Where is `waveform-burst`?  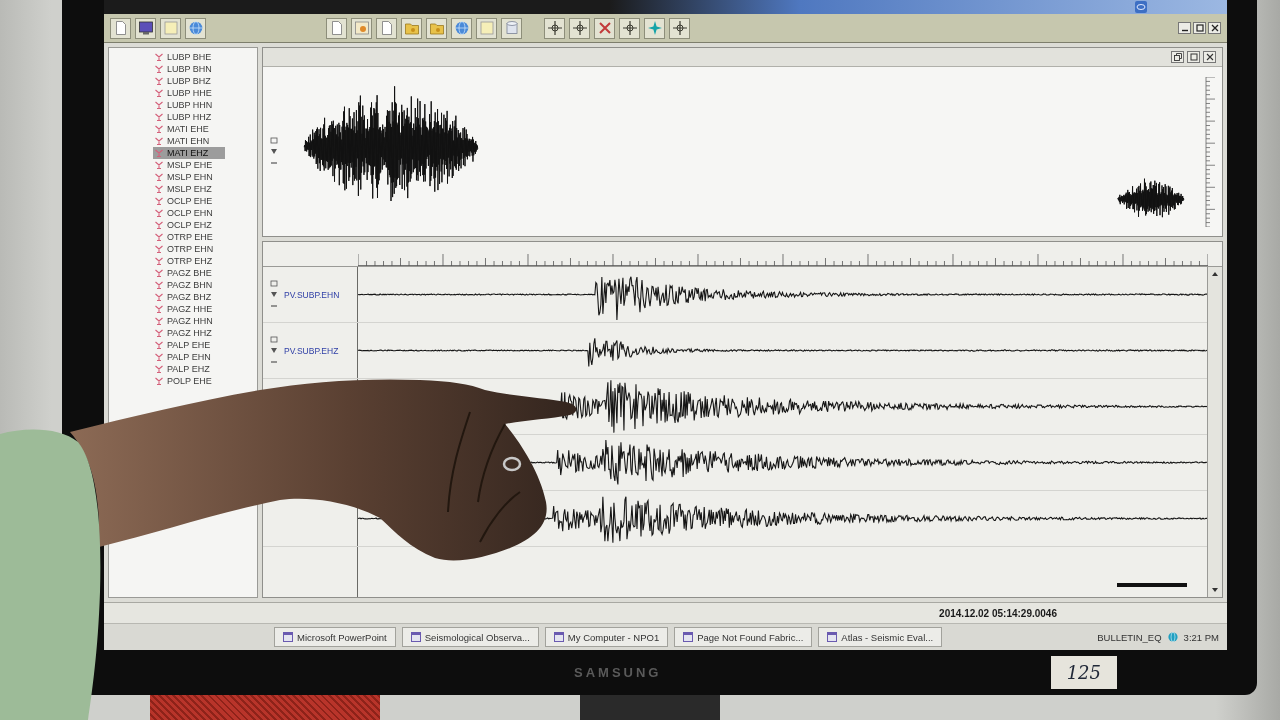 waveform-burst is located at coordinates (1150, 197).